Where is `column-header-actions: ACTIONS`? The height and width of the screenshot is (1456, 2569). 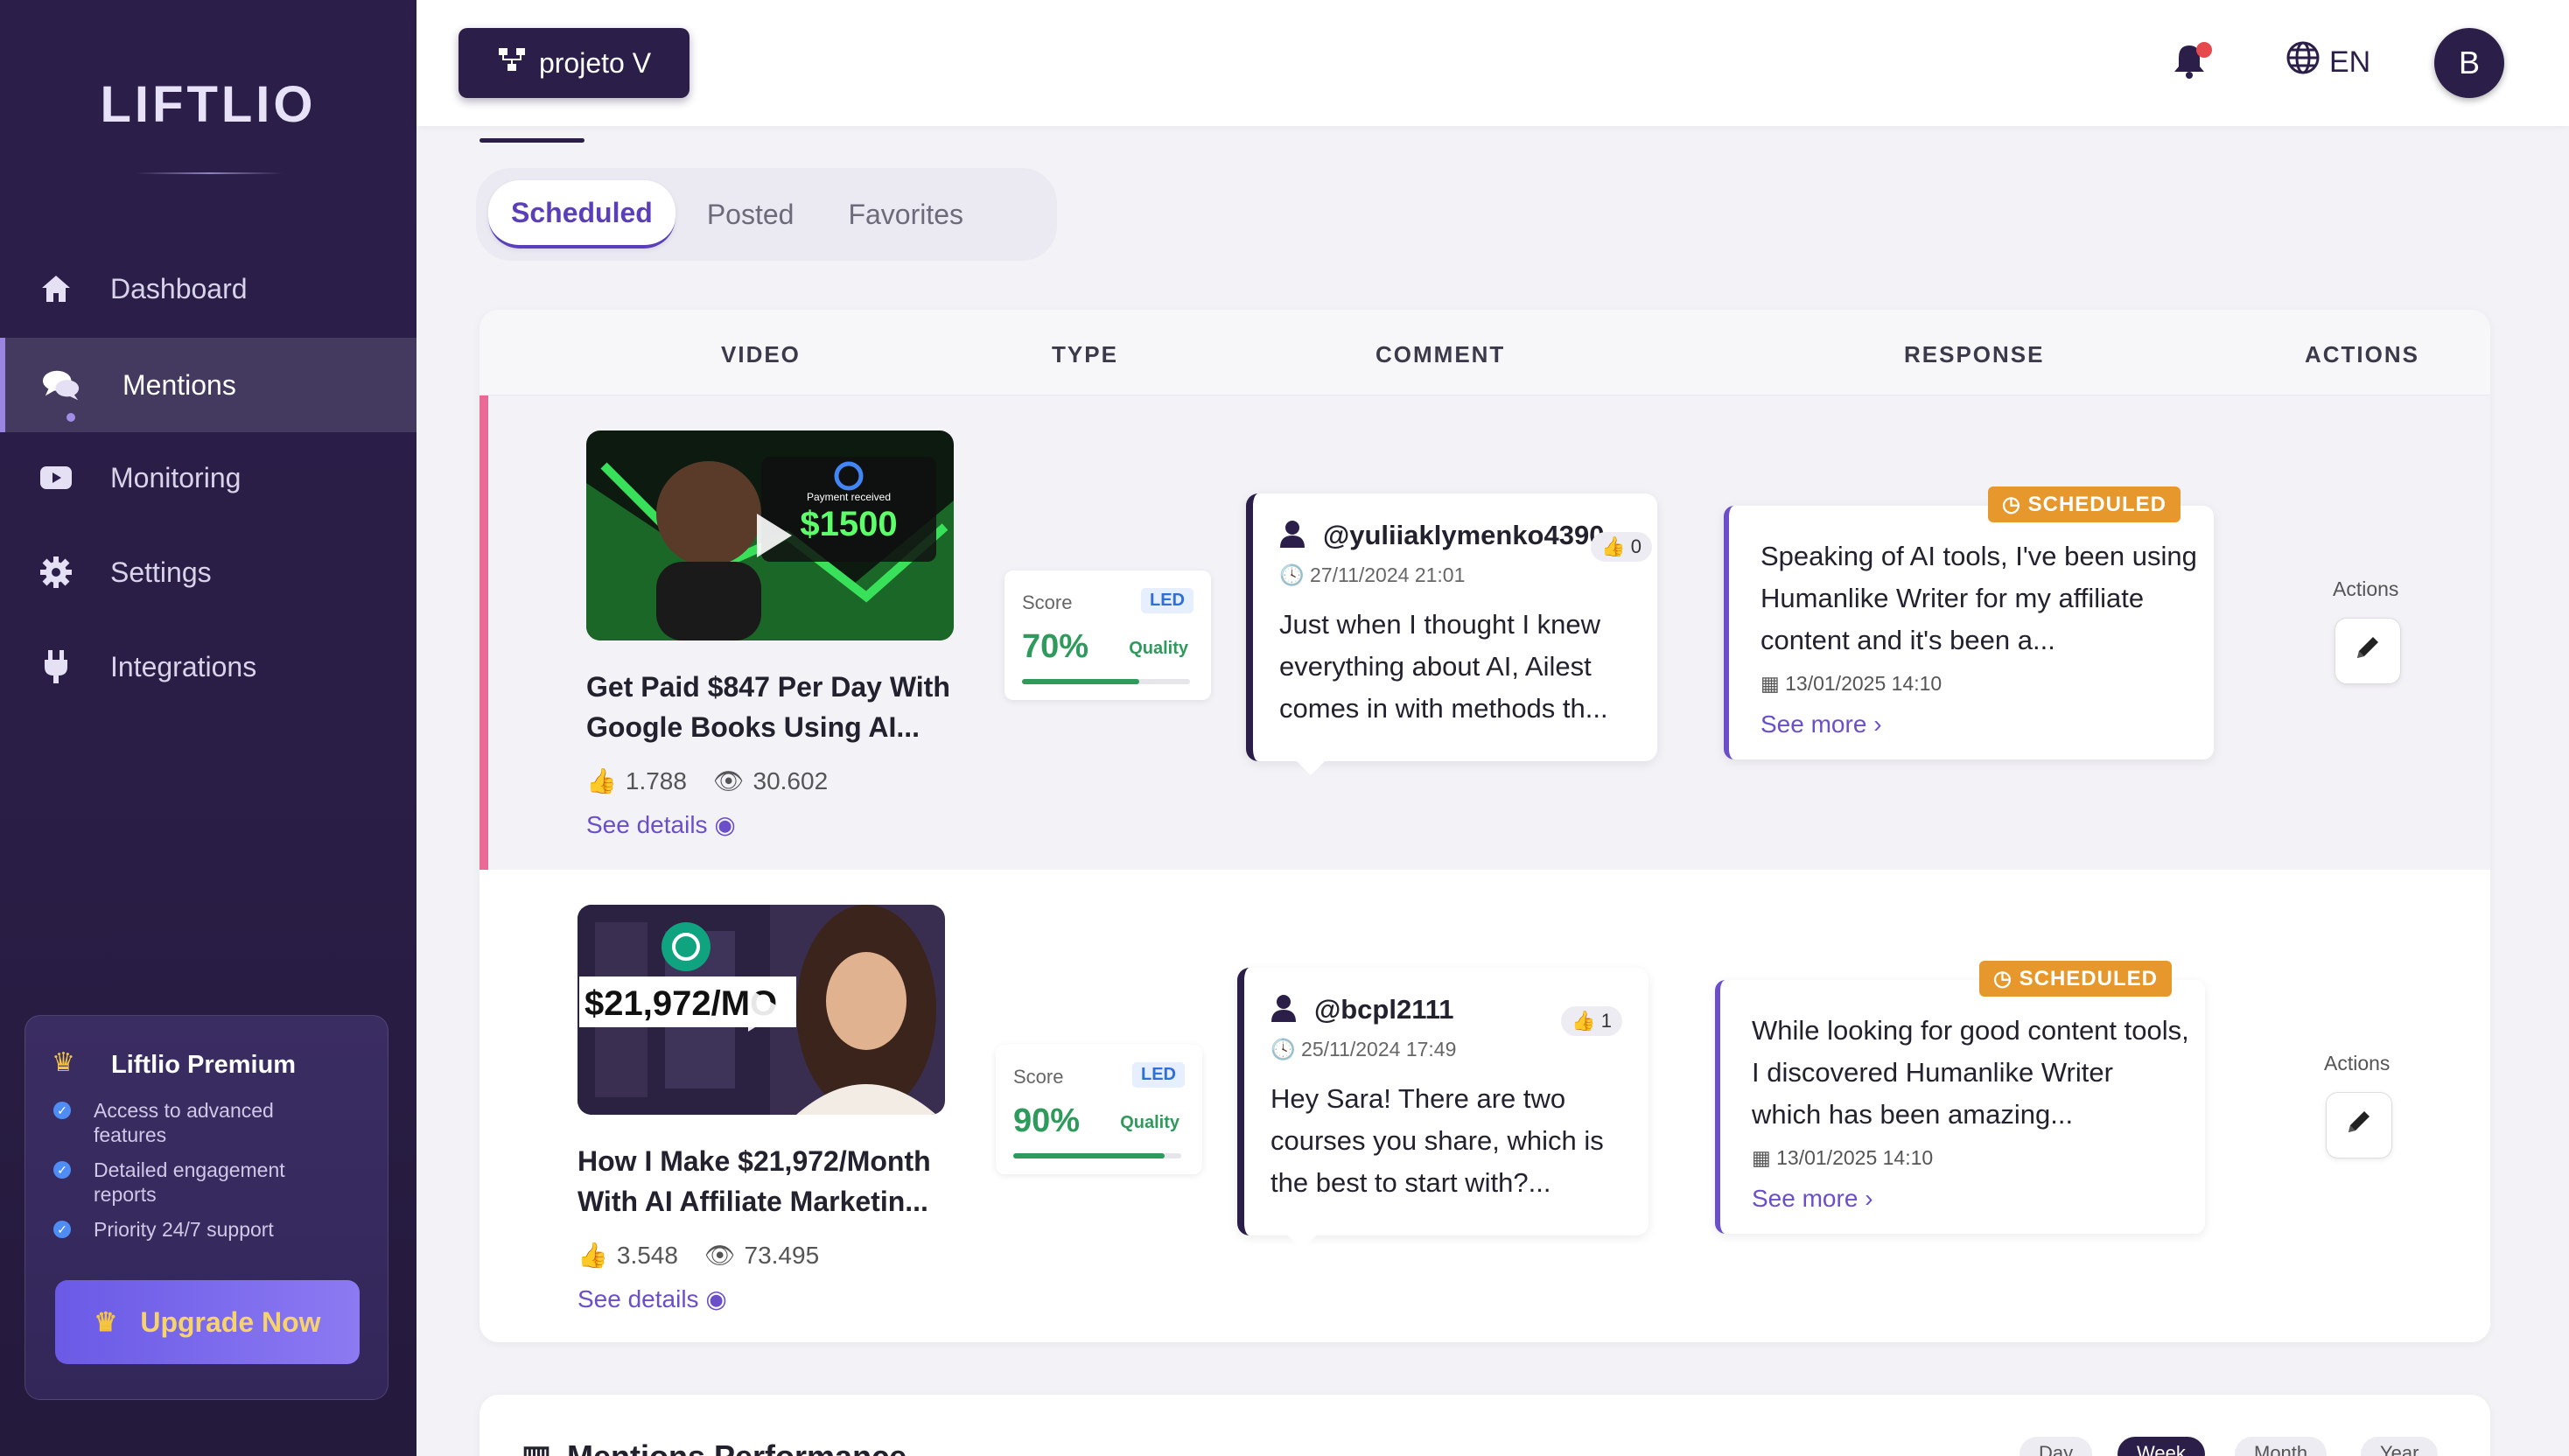
column-header-actions: ACTIONS is located at coordinates (2362, 354).